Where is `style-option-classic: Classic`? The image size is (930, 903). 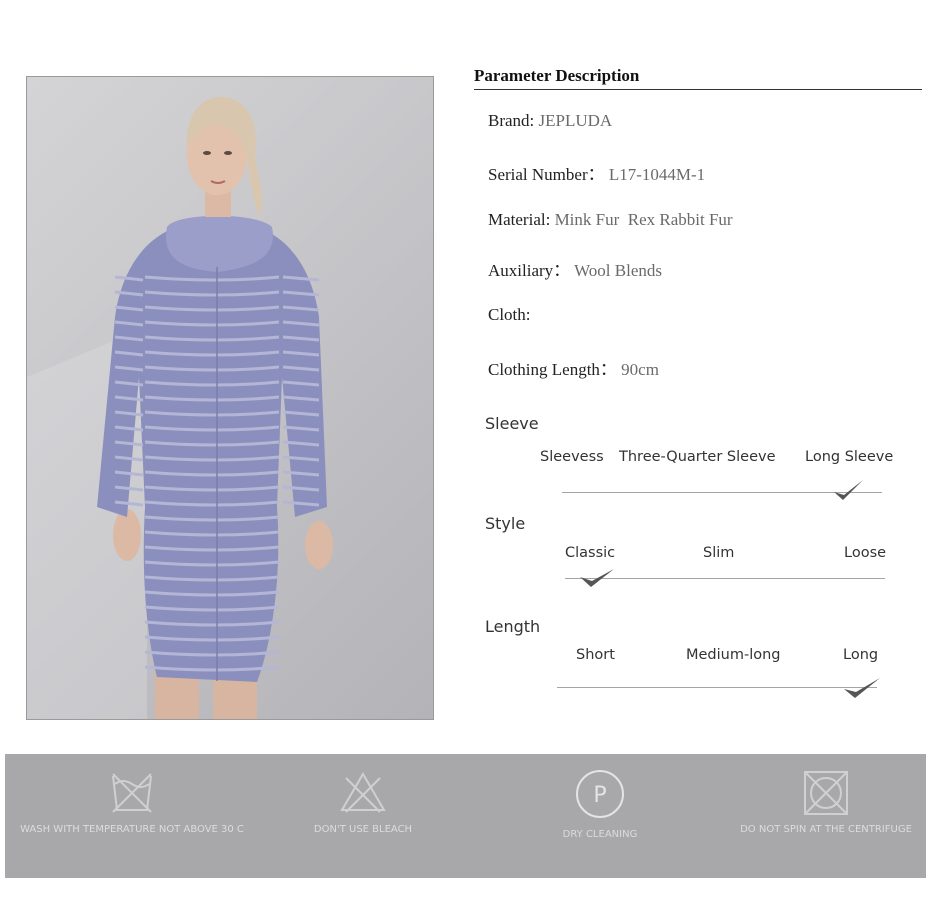 style-option-classic: Classic is located at coordinates (590, 553).